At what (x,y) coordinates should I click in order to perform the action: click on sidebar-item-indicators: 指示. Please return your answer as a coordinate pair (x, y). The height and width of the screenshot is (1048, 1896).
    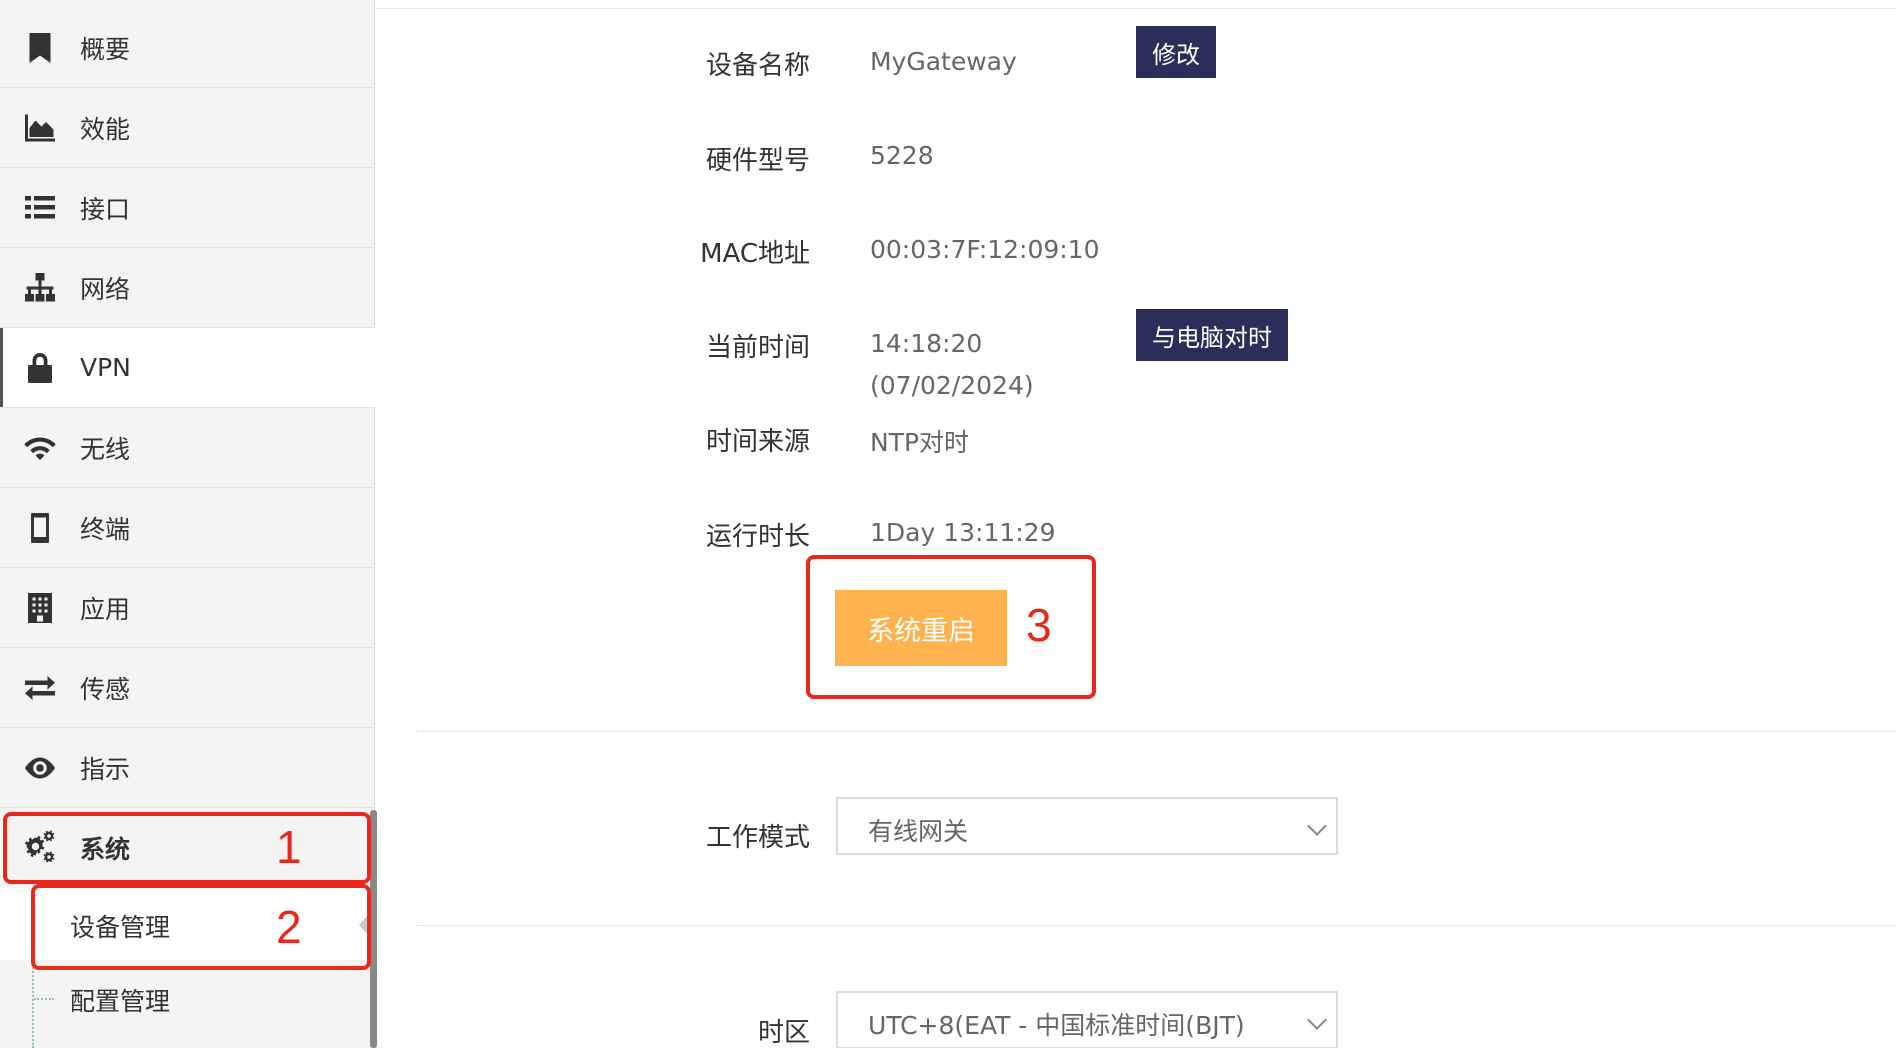
    Looking at the image, I should click on (187, 768).